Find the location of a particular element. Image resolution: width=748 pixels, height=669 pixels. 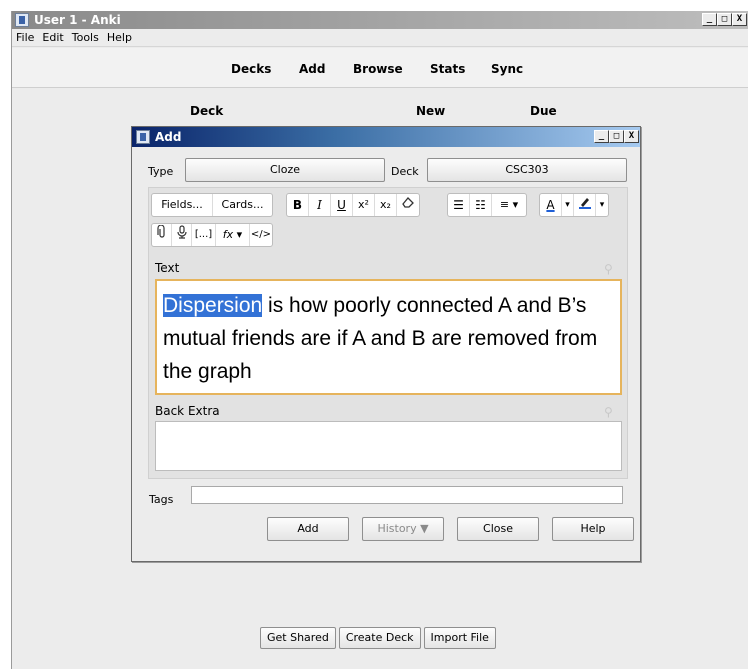

eraser-icon is located at coordinates (408, 205).